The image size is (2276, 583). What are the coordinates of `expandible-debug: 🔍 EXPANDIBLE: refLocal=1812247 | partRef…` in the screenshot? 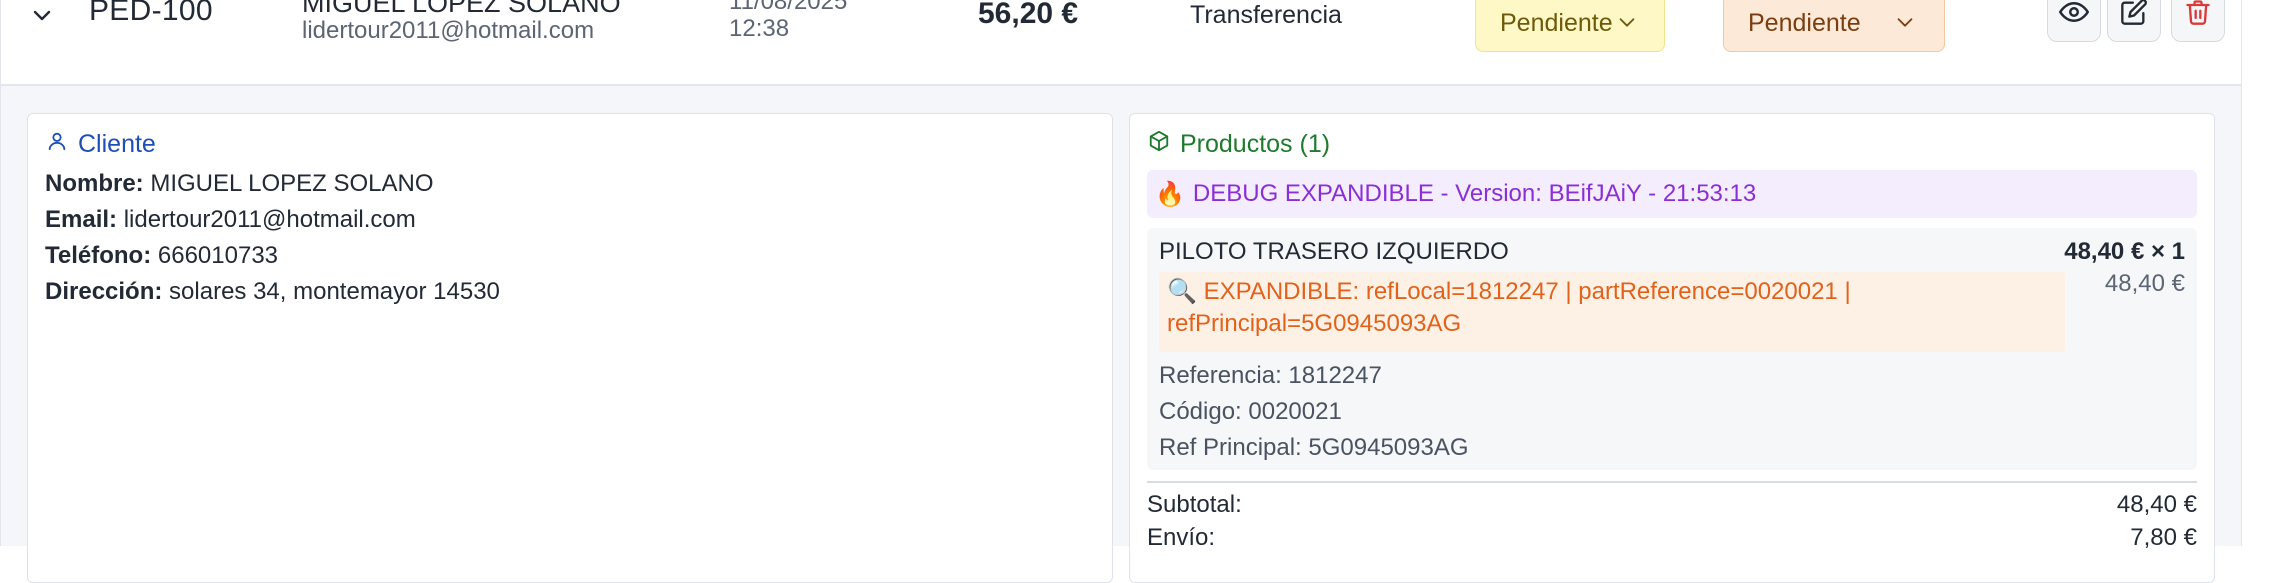 It's located at (1612, 312).